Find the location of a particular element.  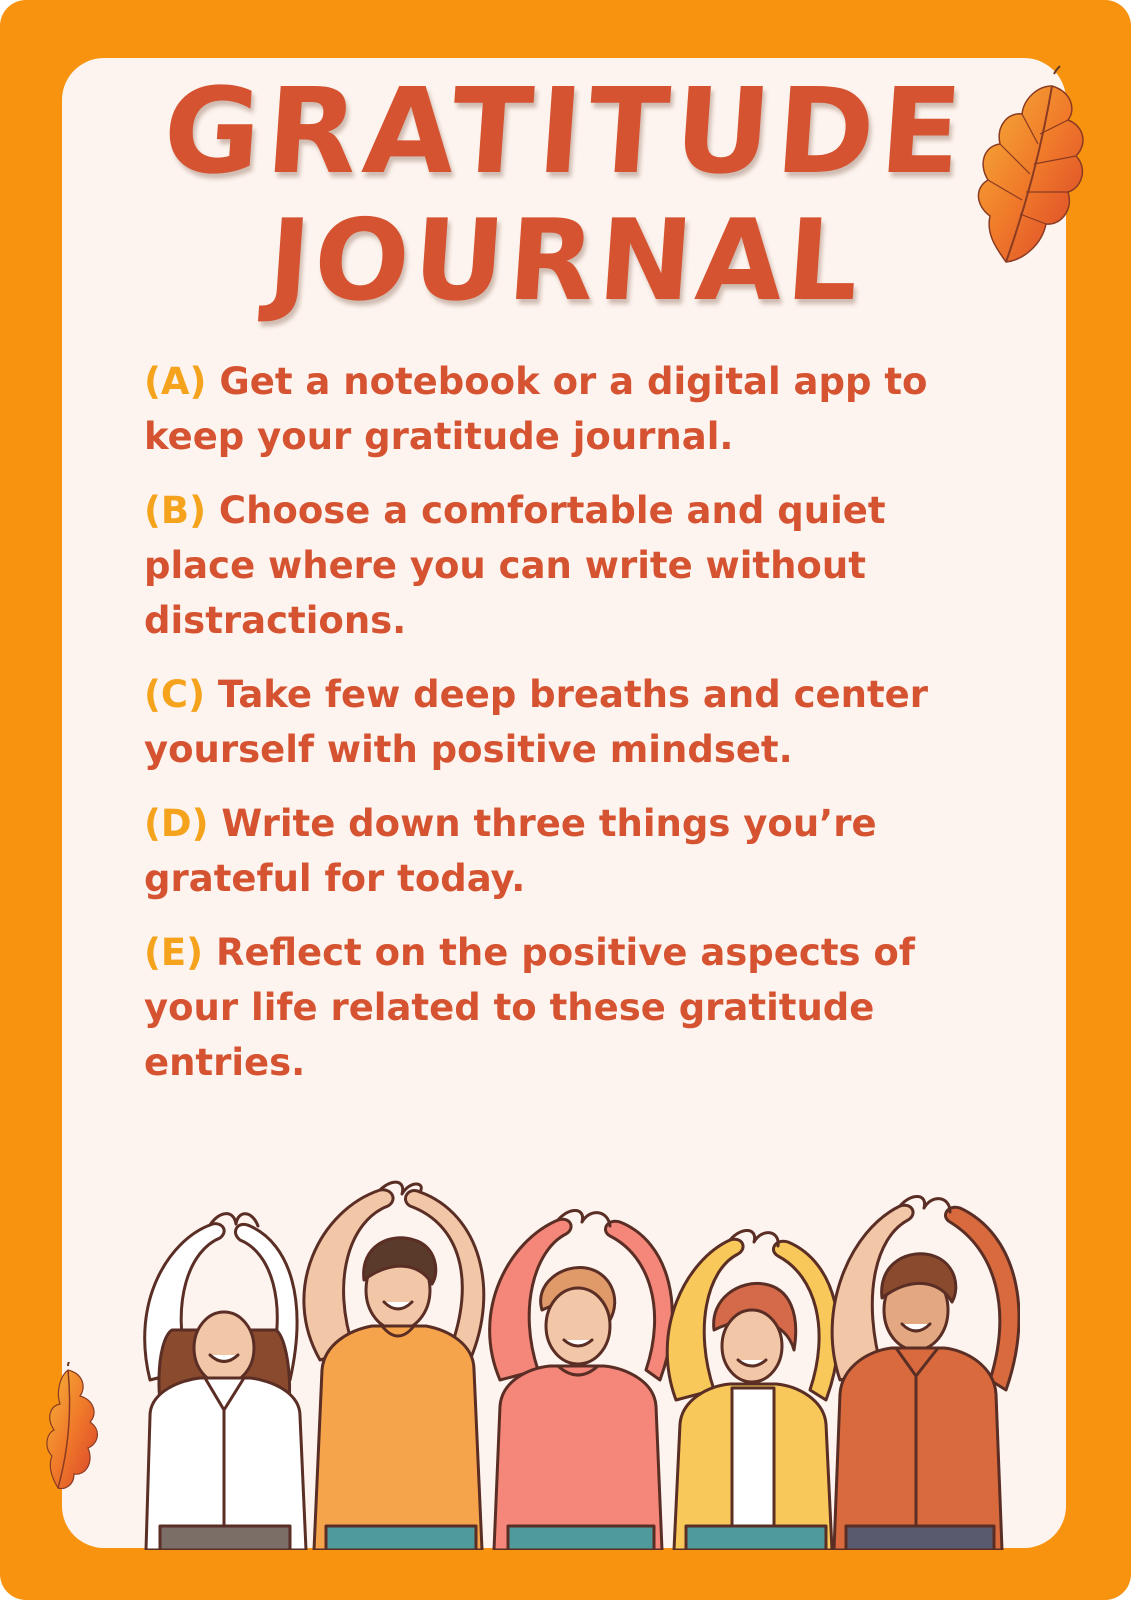

step-letter: (C) is located at coordinates (174, 694).